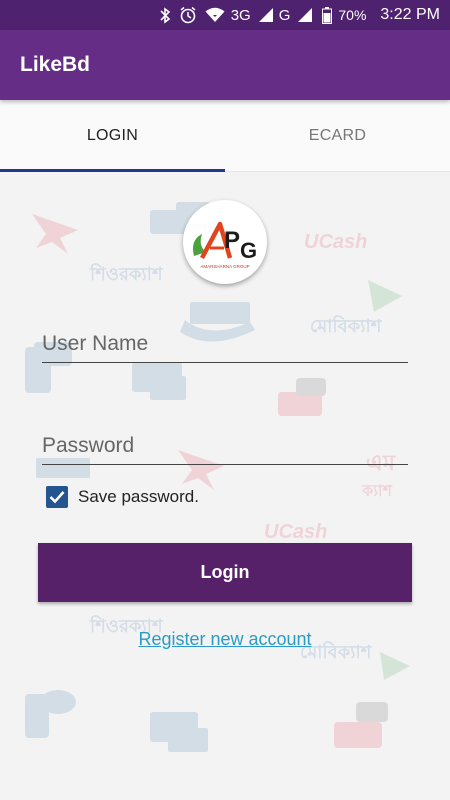 Image resolution: width=450 pixels, height=800 pixels. What do you see at coordinates (376, 491) in the screenshot?
I see `svg-text: ক্যাশ` at bounding box center [376, 491].